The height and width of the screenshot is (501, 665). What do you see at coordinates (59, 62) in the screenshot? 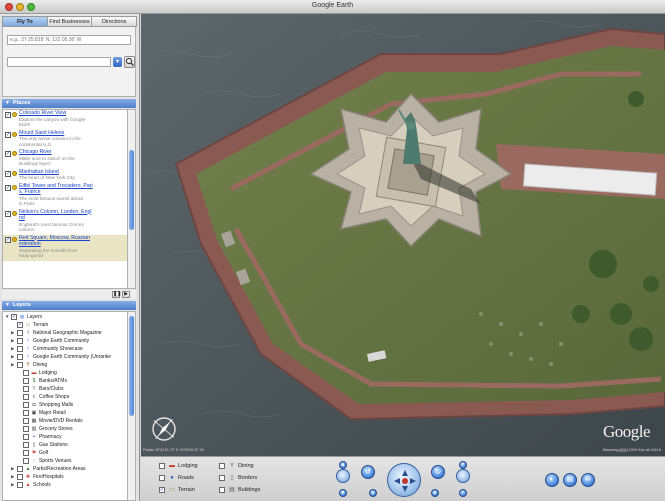
I see `search-history-field` at bounding box center [59, 62].